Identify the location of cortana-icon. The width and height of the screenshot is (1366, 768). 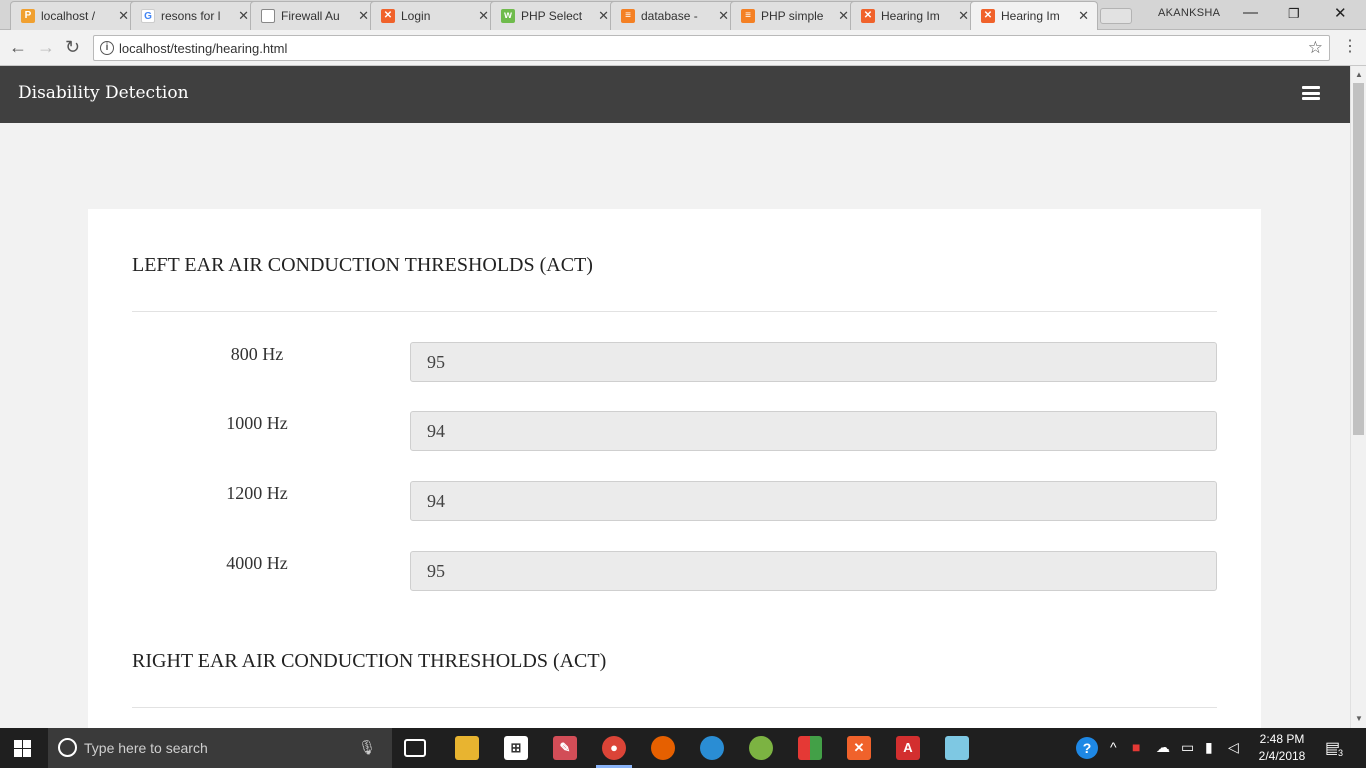
(67, 747).